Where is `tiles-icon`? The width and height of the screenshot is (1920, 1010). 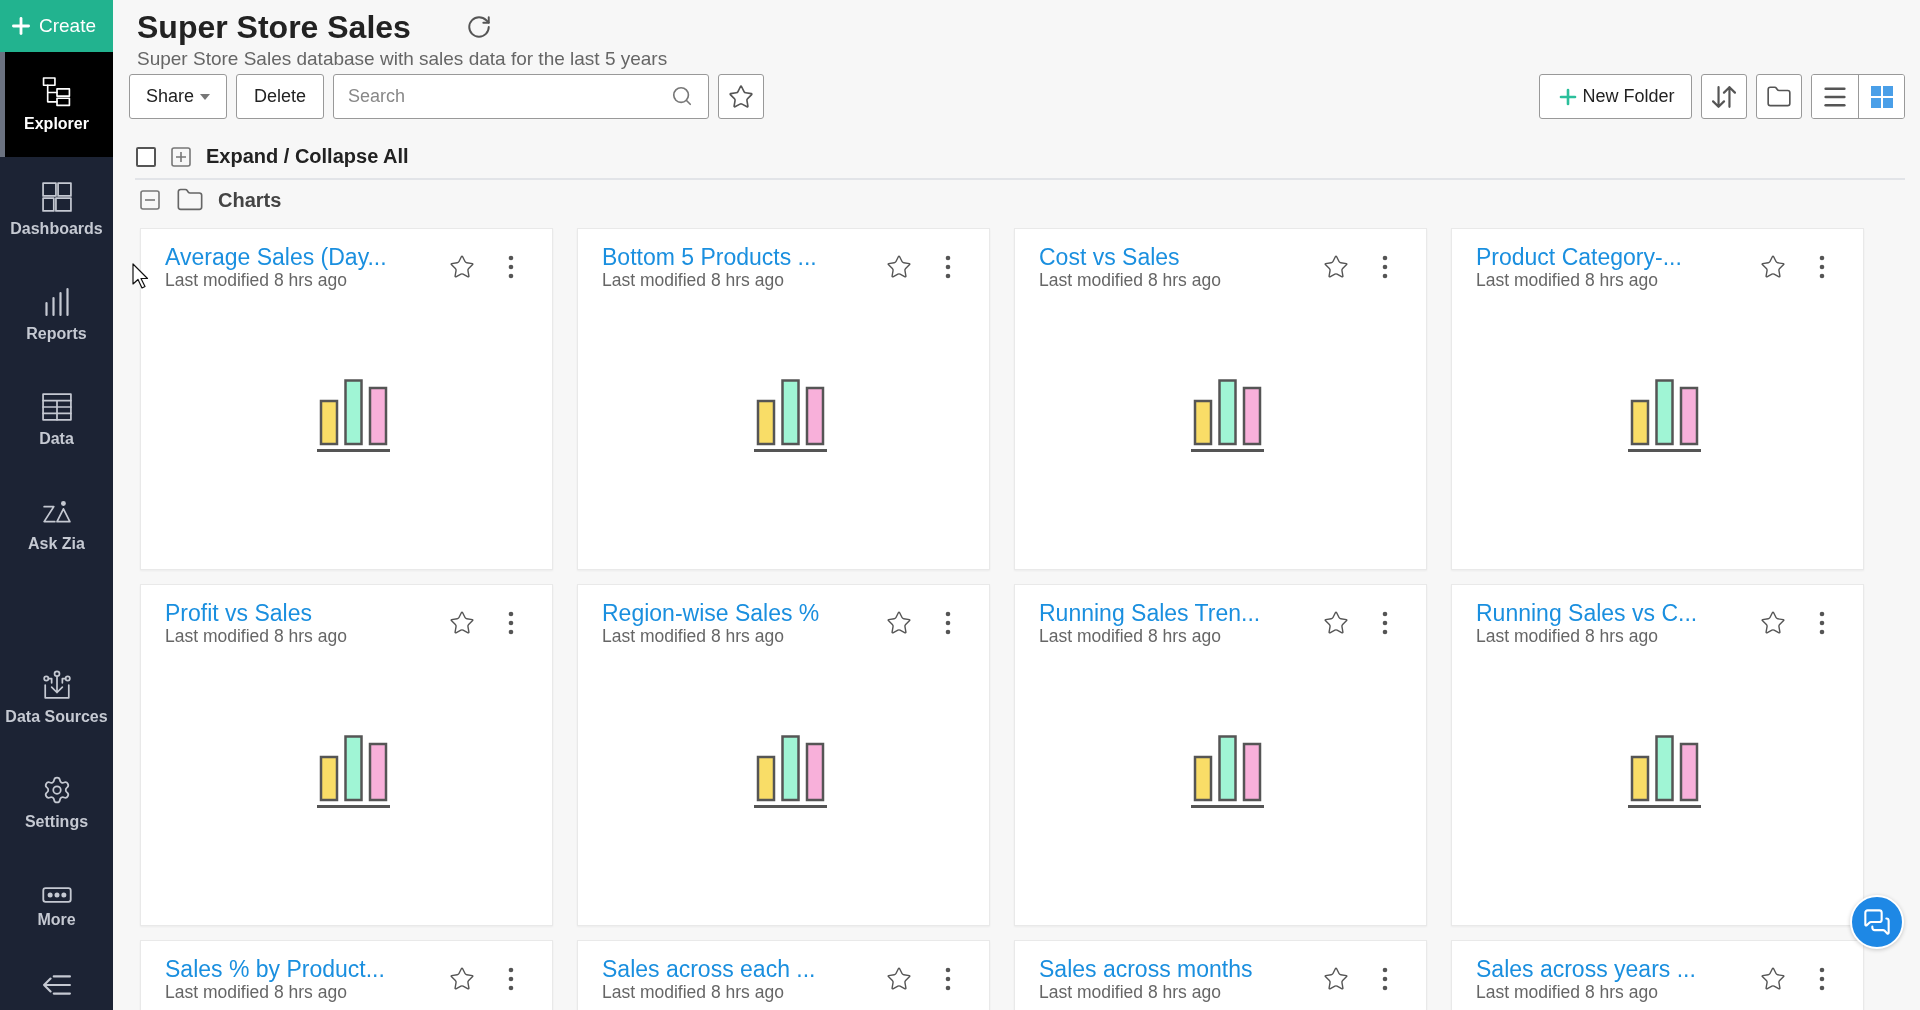 tiles-icon is located at coordinates (56, 196).